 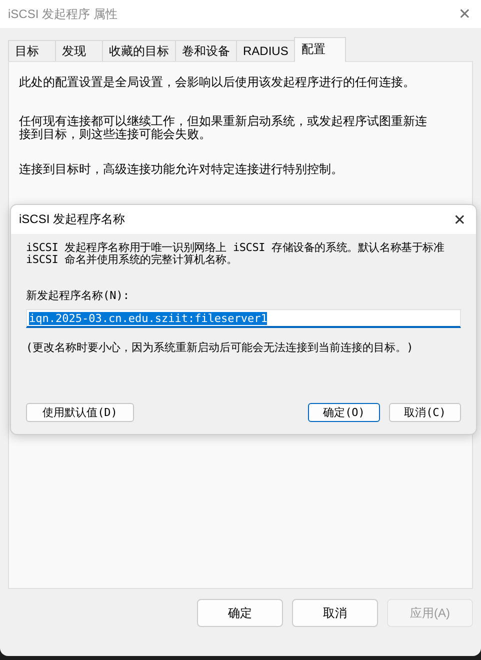 I want to click on paragraph: 任何现有连接都可以继续工作，但如果重新启动系统，或发起程序试图重新连接到目标，则这些连接可能会失败。, so click(x=223, y=128).